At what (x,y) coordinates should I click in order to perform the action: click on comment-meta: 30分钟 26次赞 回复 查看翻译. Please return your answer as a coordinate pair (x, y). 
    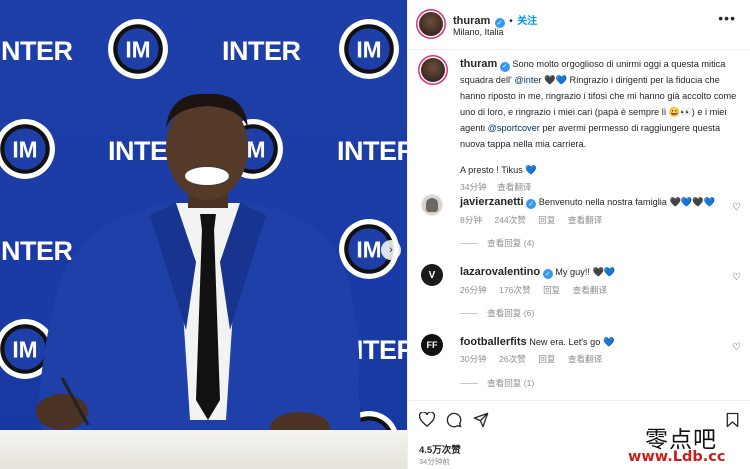
    Looking at the image, I should click on (592, 359).